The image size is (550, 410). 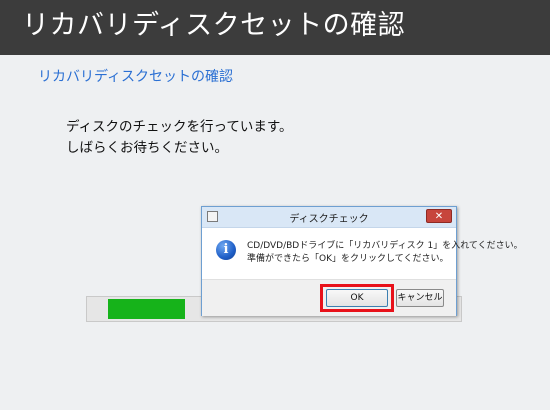 I want to click on window-title: リカバリディスクセットの確認, so click(x=214, y=25).